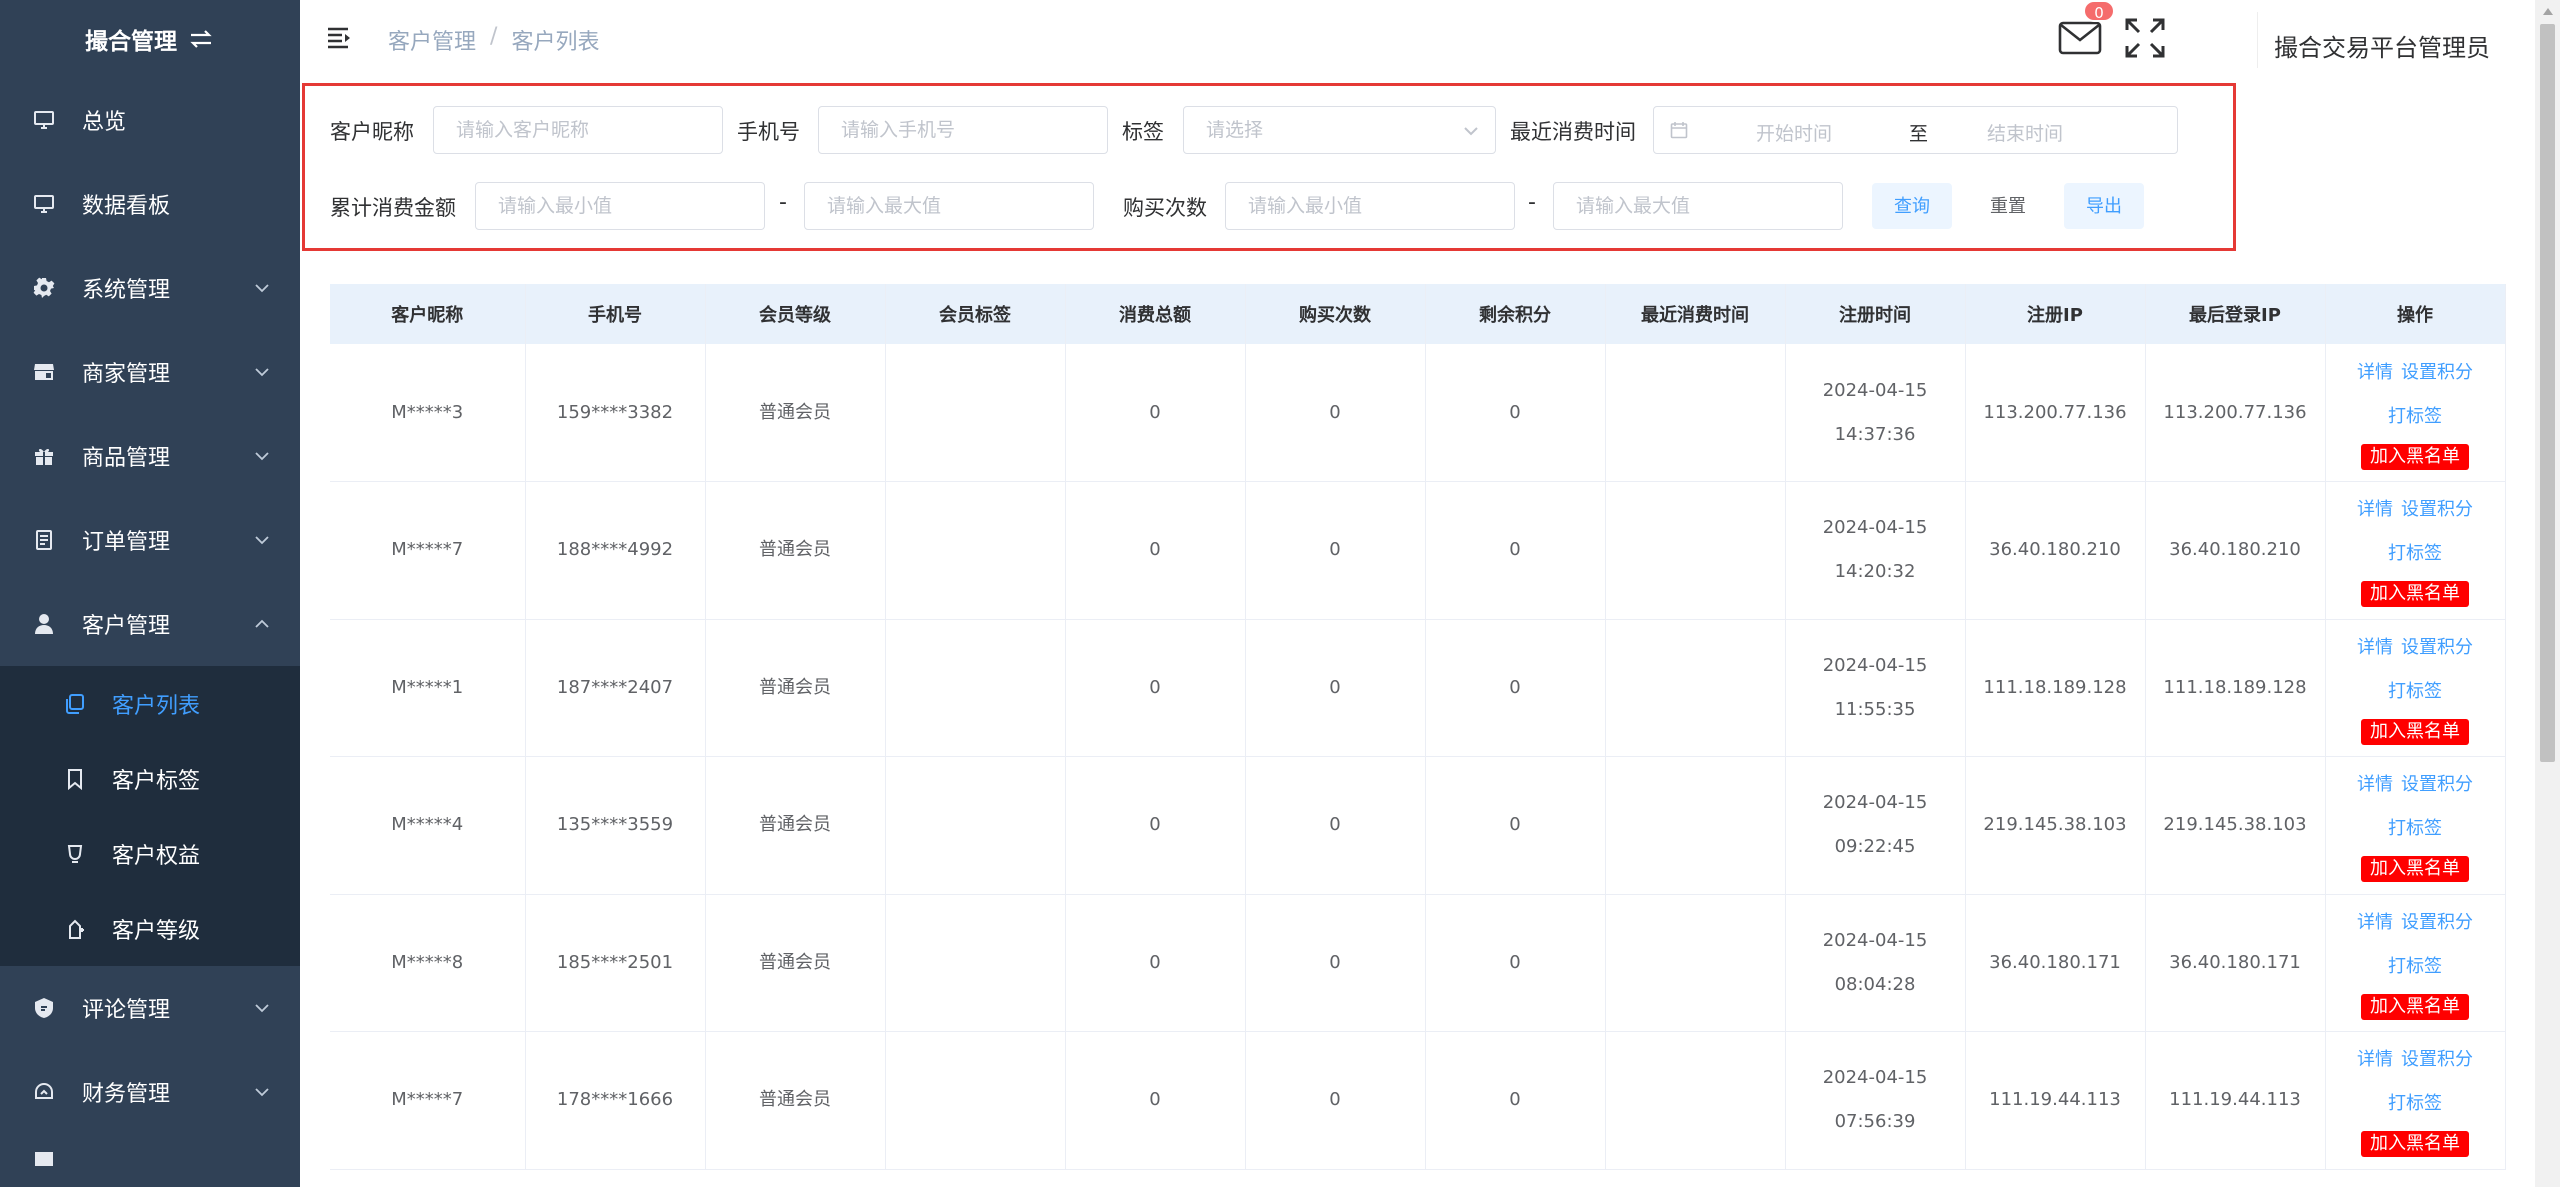 This screenshot has height=1187, width=2560. Describe the element at coordinates (340, 38) in the screenshot. I see `menu-toggle-icon` at that location.